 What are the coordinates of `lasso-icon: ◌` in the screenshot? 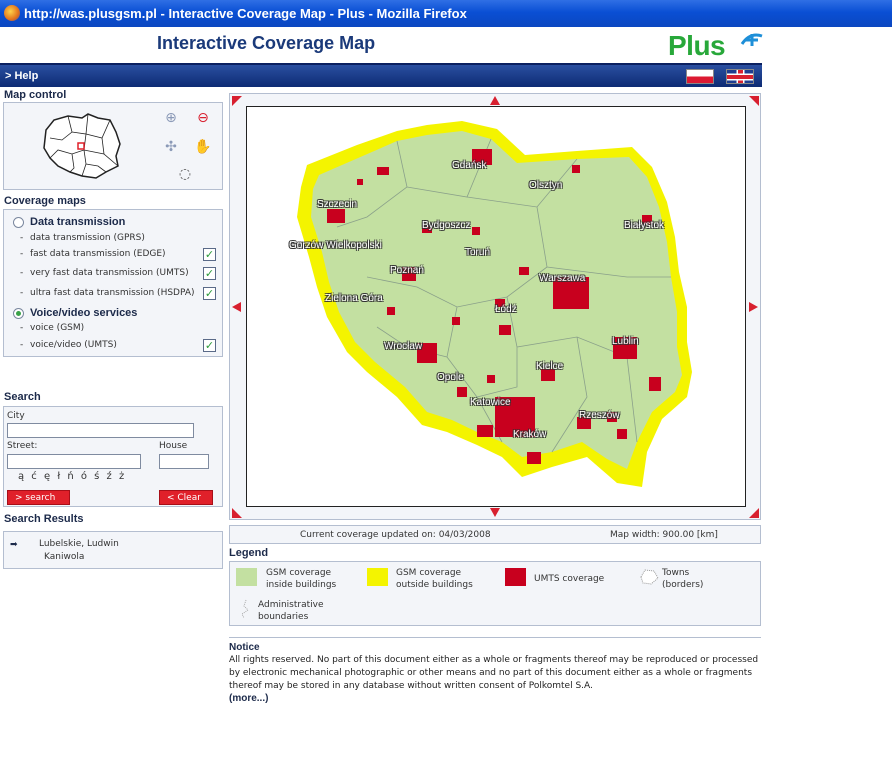 It's located at (185, 174).